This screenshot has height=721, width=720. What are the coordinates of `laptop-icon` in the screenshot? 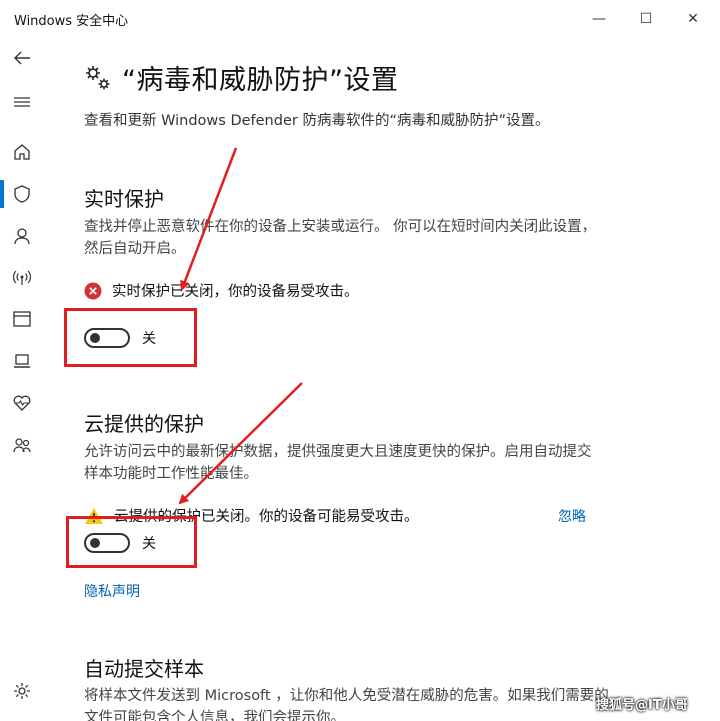 It's located at (22, 361).